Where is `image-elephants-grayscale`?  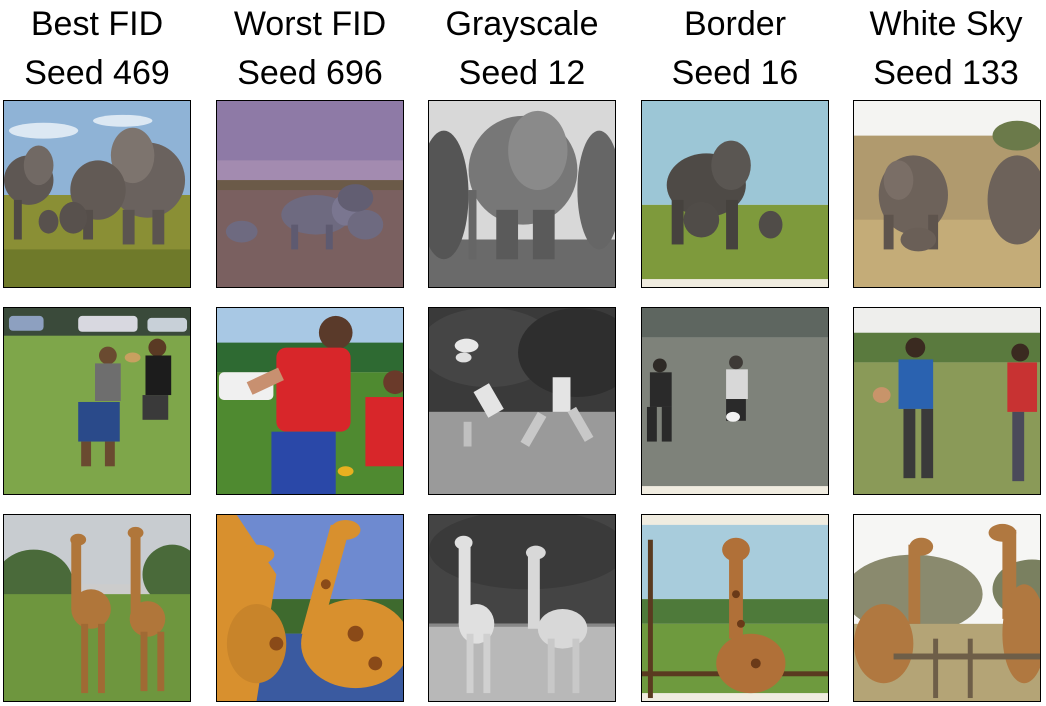
image-elephants-grayscale is located at coordinates (522, 194).